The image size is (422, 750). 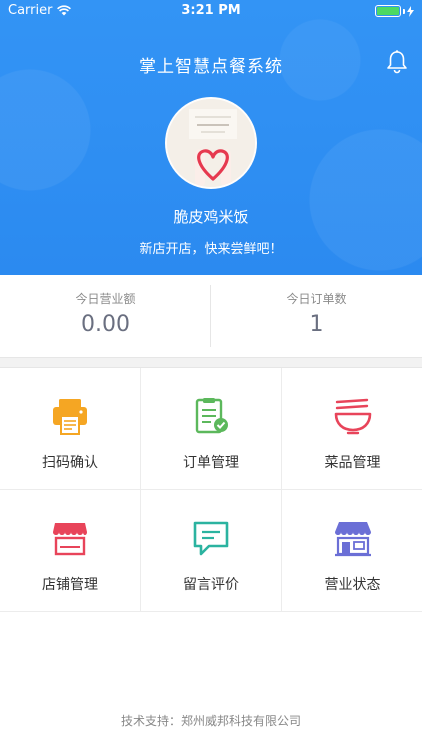 I want to click on menu-label: 扫码确认, so click(x=70, y=463).